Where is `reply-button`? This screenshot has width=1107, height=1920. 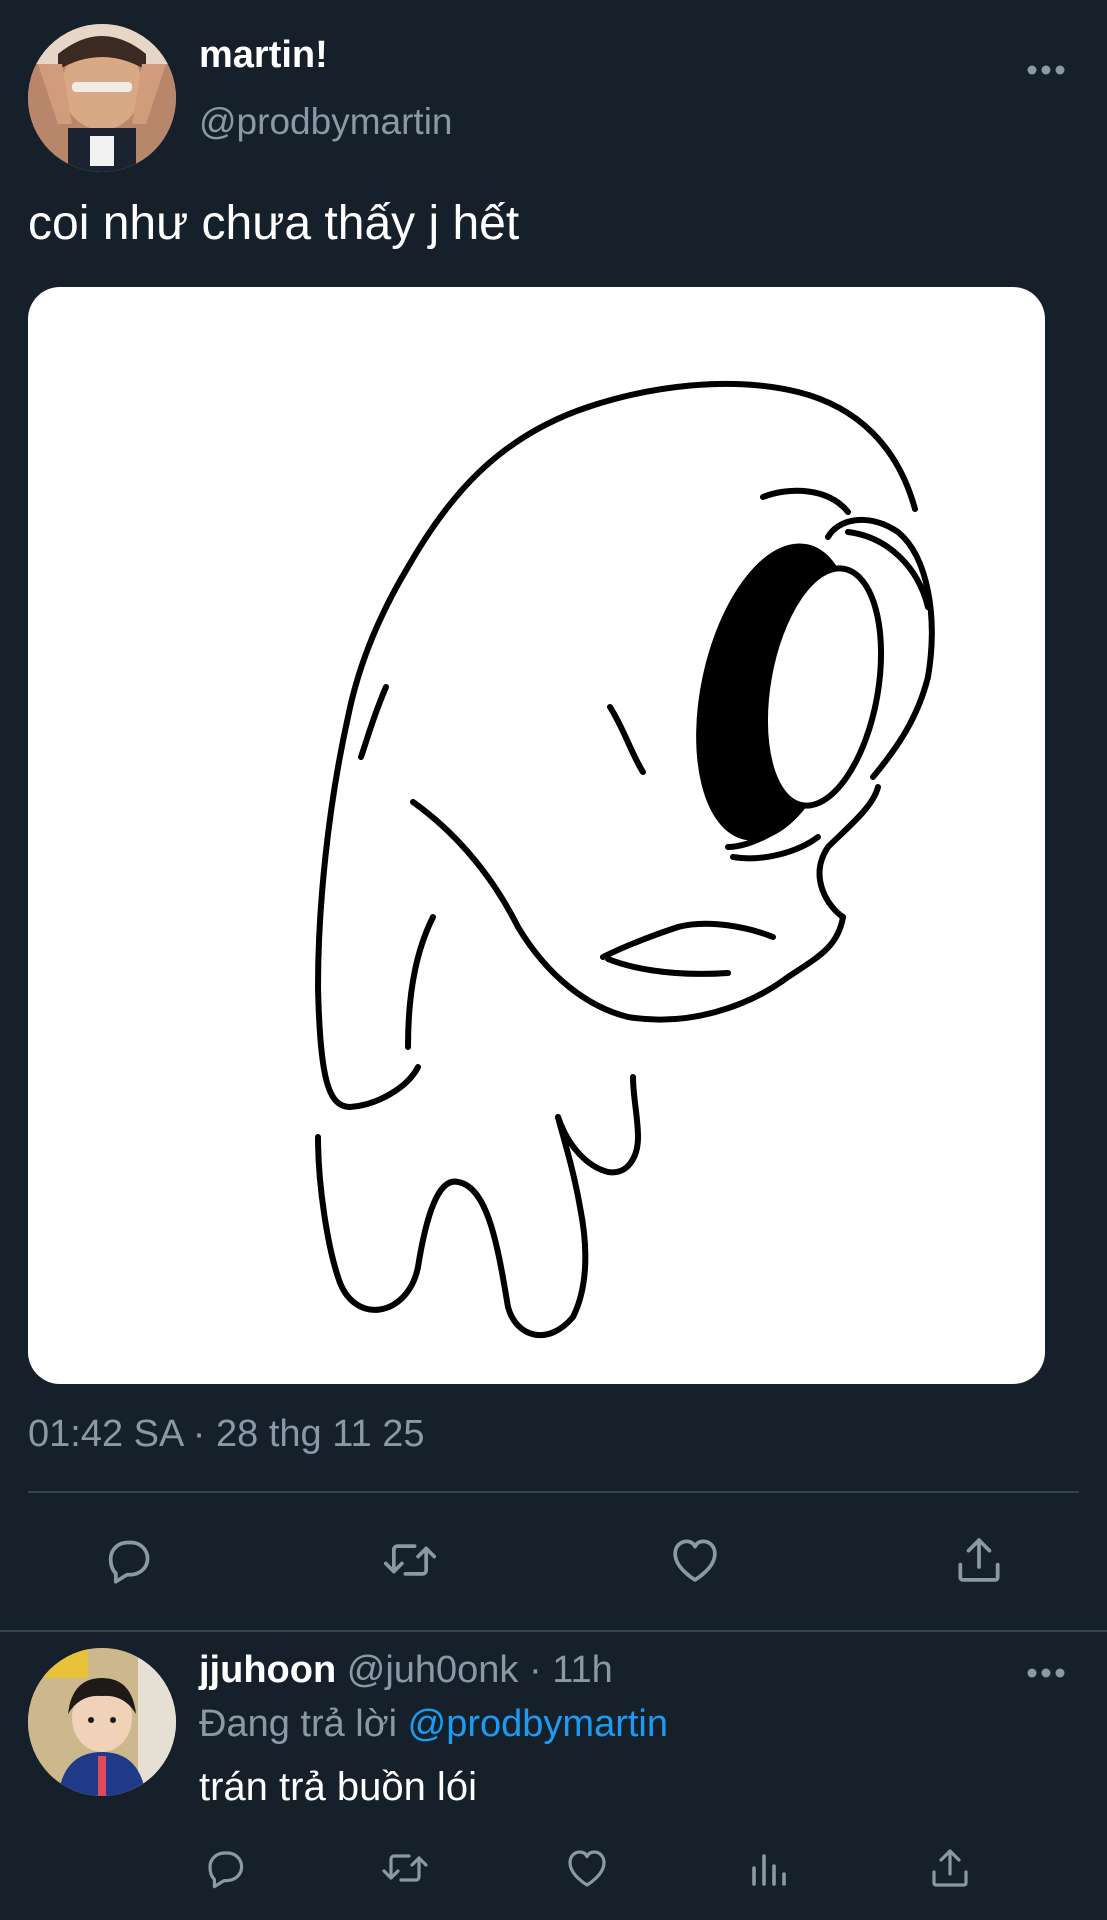 reply-button is located at coordinates (127, 1560).